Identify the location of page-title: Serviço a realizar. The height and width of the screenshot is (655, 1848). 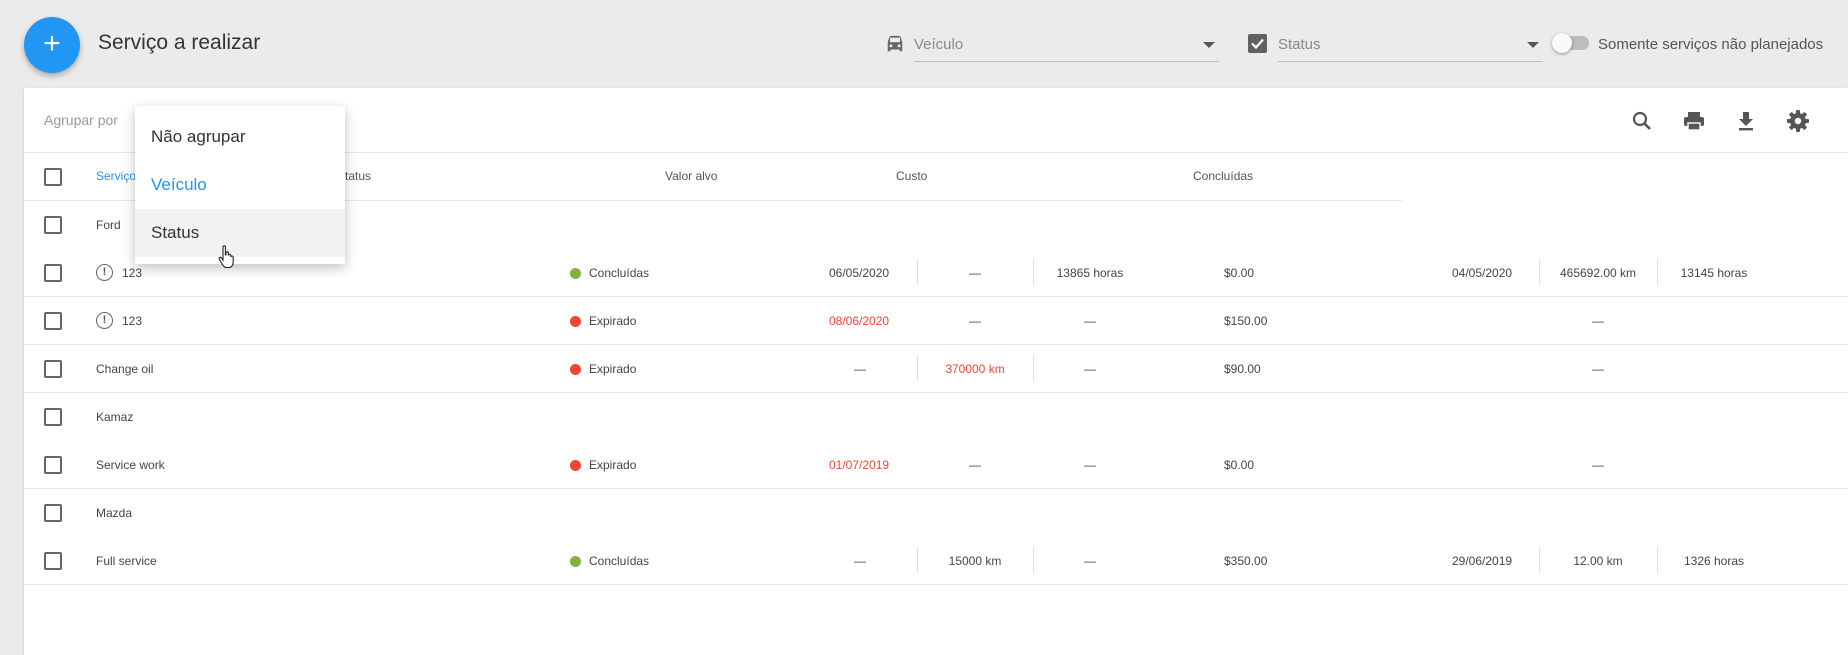
(179, 42).